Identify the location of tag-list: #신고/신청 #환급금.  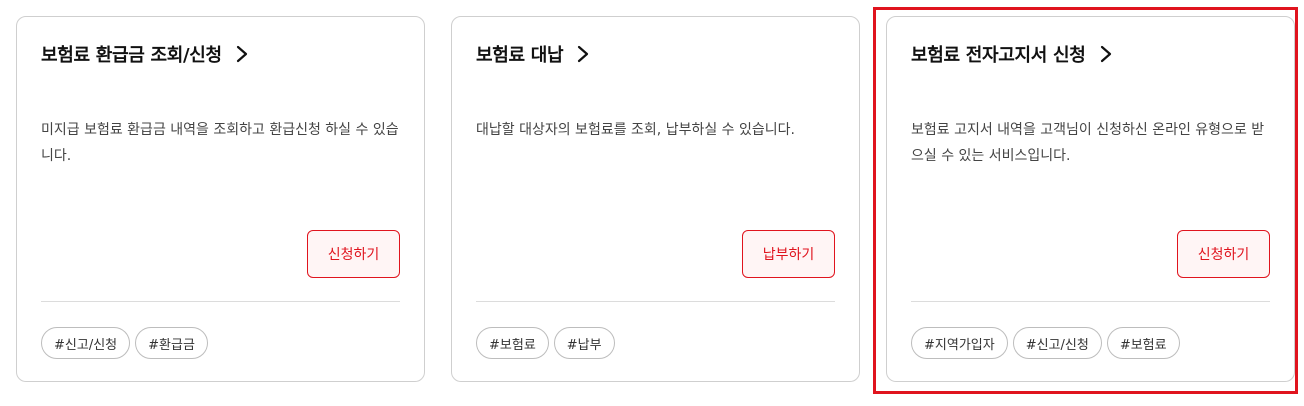
(124, 343).